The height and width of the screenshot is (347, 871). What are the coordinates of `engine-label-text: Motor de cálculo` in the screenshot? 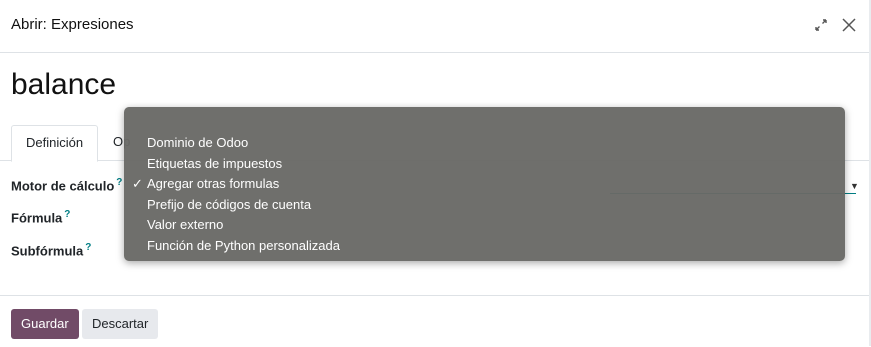 It's located at (63, 186).